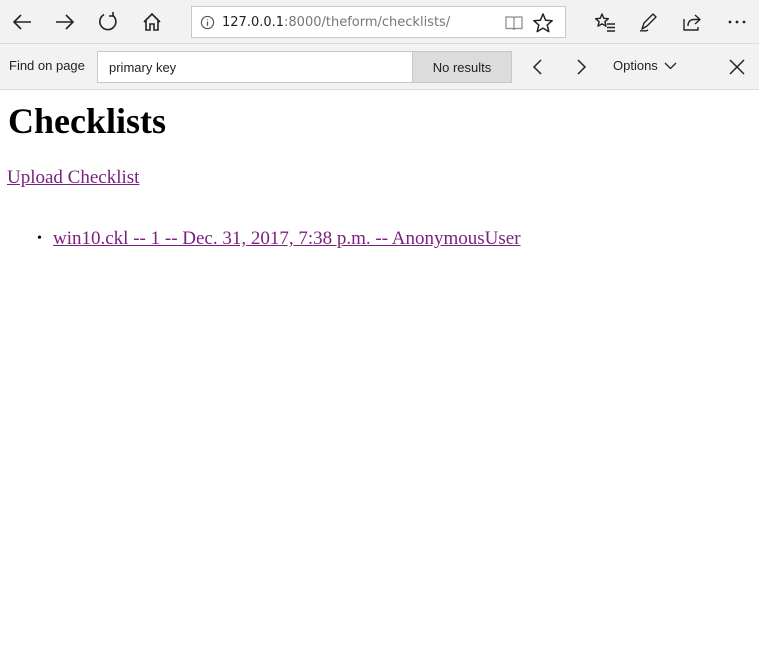 The width and height of the screenshot is (759, 651). What do you see at coordinates (462, 67) in the screenshot?
I see `find-result-count: No results` at bounding box center [462, 67].